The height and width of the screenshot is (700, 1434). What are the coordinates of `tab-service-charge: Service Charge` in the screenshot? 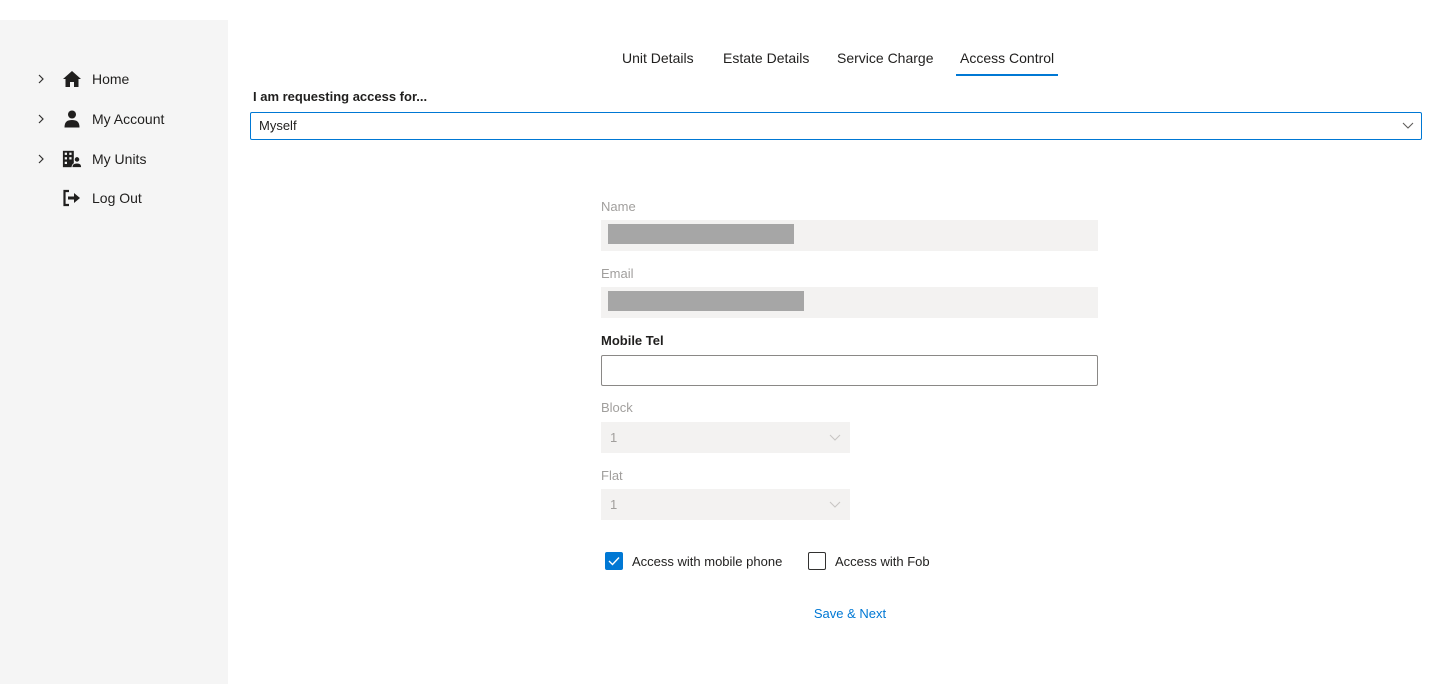 It's located at (885, 60).